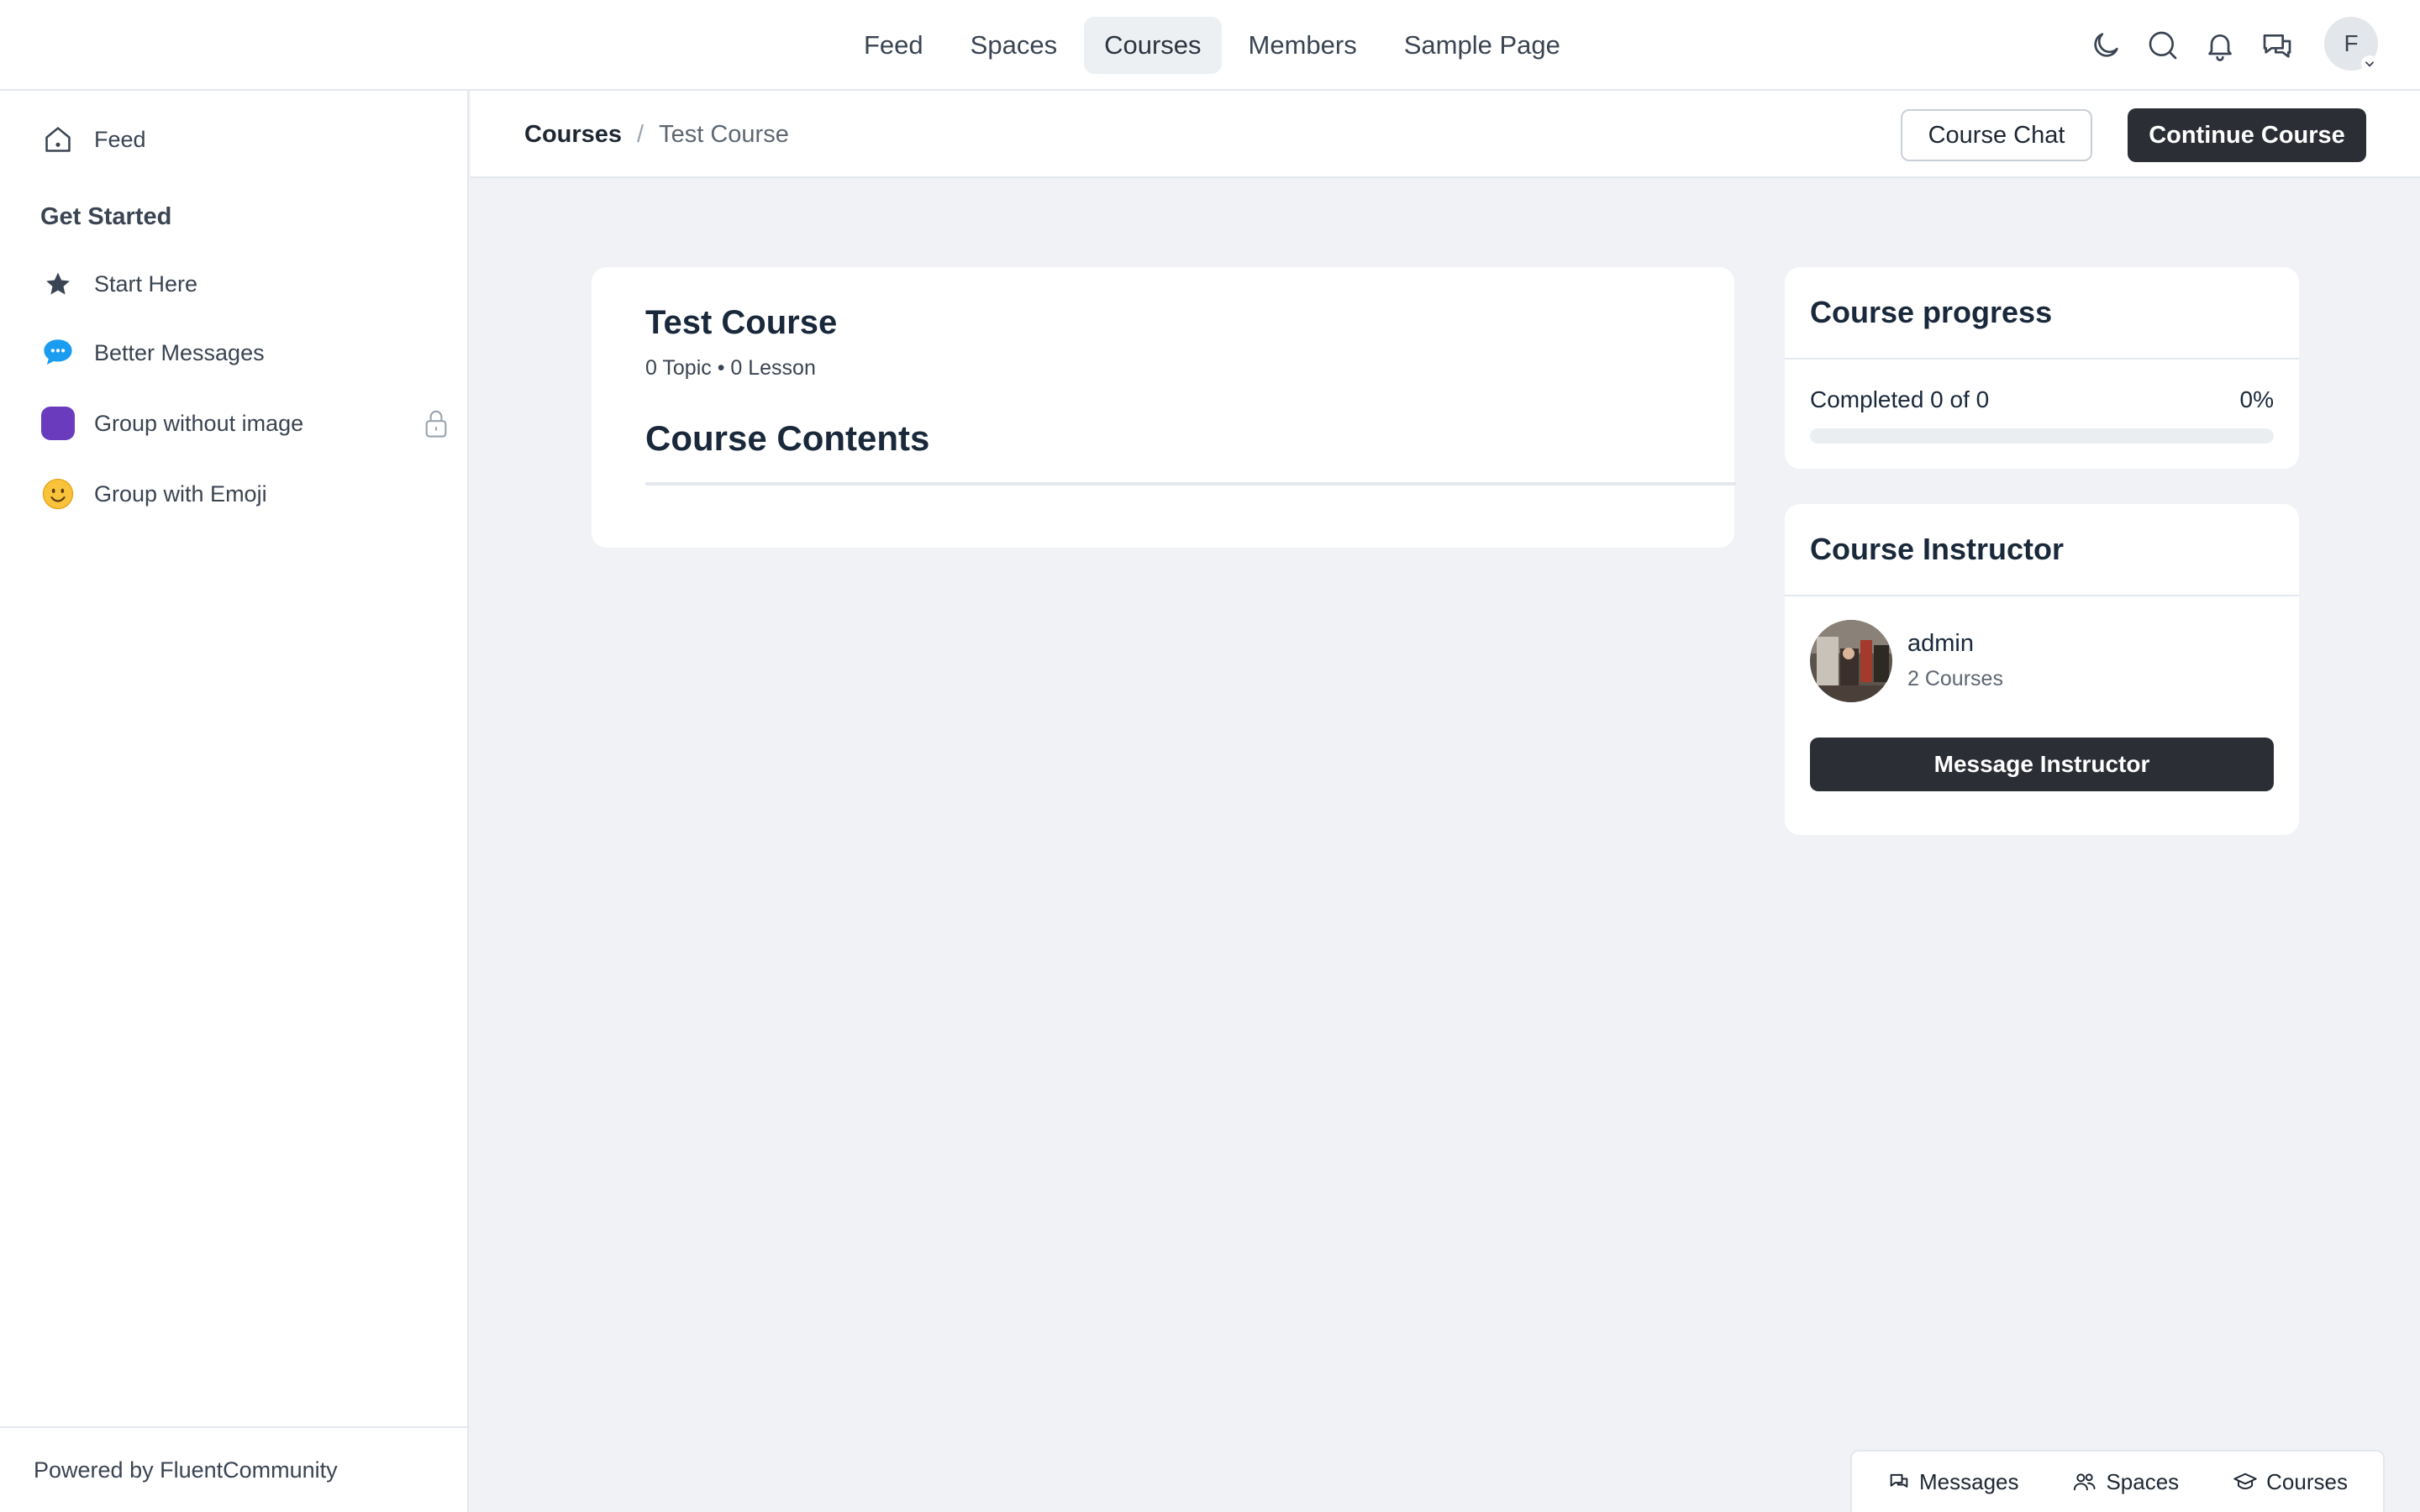 The height and width of the screenshot is (1512, 2420). What do you see at coordinates (1955, 678) in the screenshot?
I see `instructor-course-count: 2 Courses` at bounding box center [1955, 678].